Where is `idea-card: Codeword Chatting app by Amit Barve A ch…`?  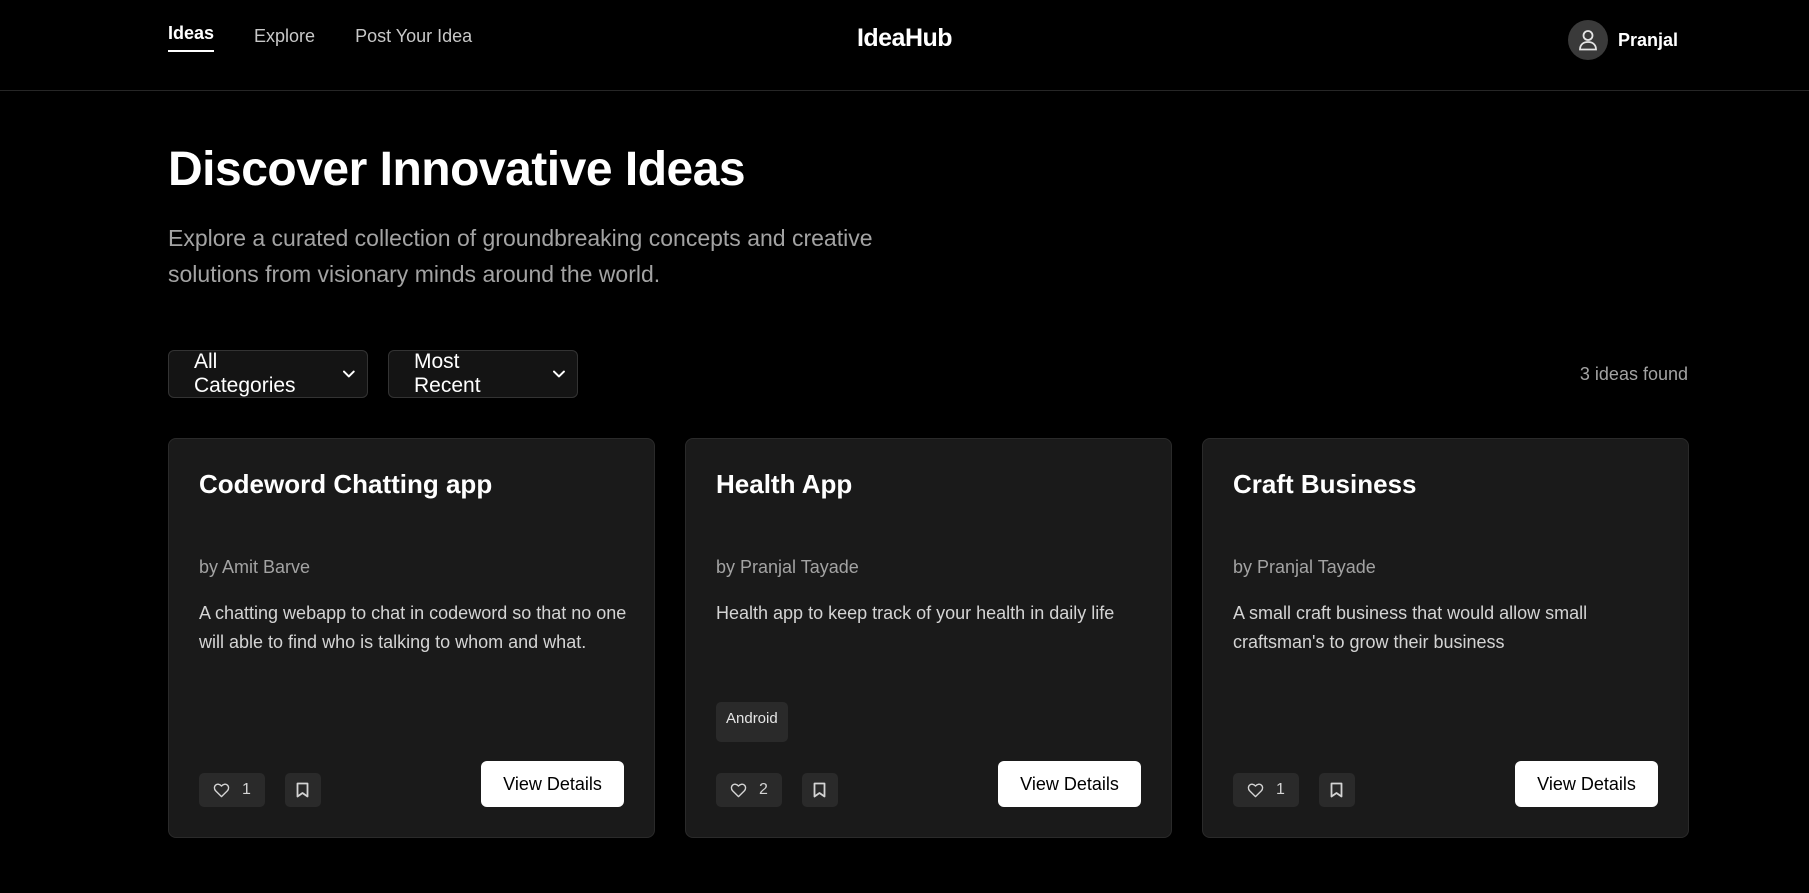
idea-card: Codeword Chatting app by Amit Barve A ch… is located at coordinates (411, 638).